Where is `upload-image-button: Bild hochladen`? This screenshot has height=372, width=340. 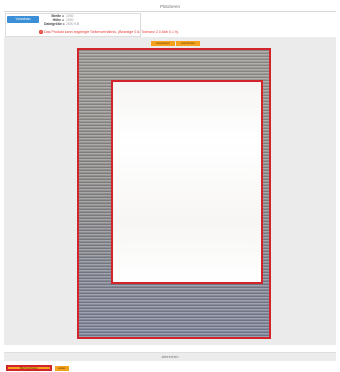 upload-image-button: Bild hochladen is located at coordinates (29, 368).